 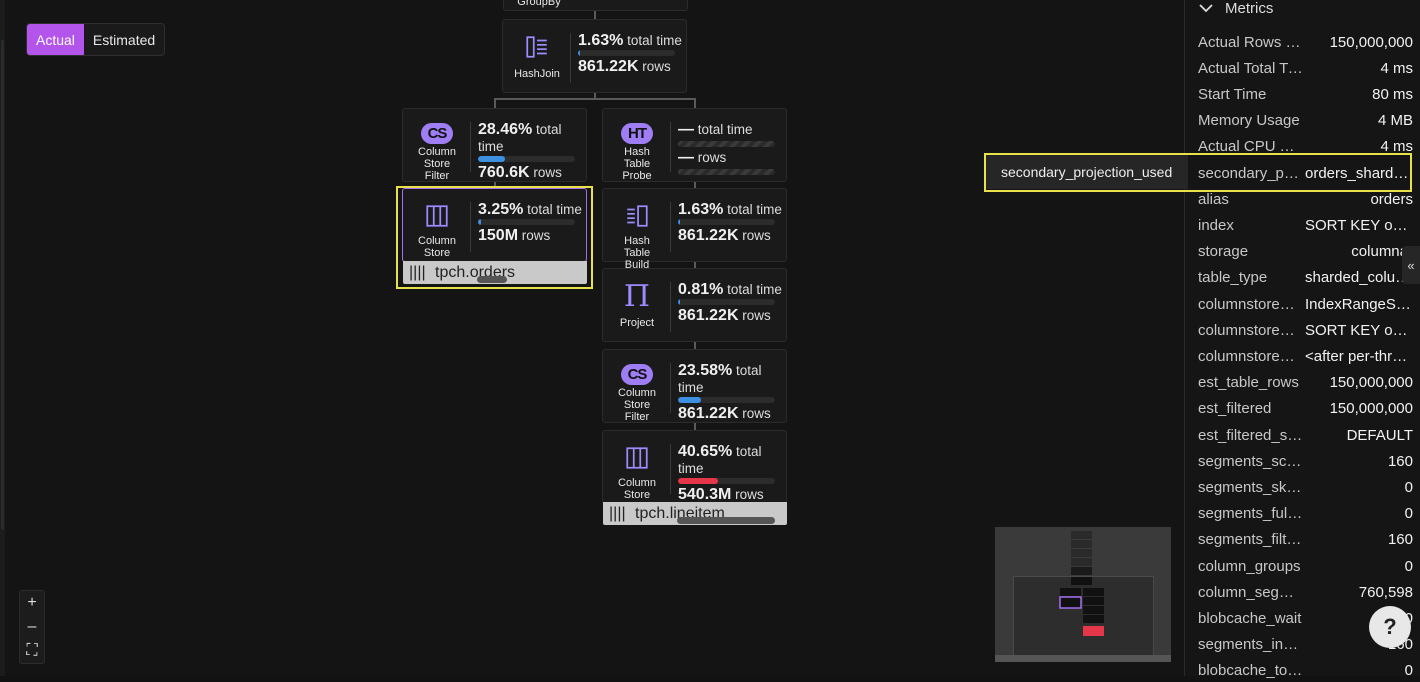 What do you see at coordinates (1359, 356) in the screenshot?
I see `metric-value: <after per-thread scan>` at bounding box center [1359, 356].